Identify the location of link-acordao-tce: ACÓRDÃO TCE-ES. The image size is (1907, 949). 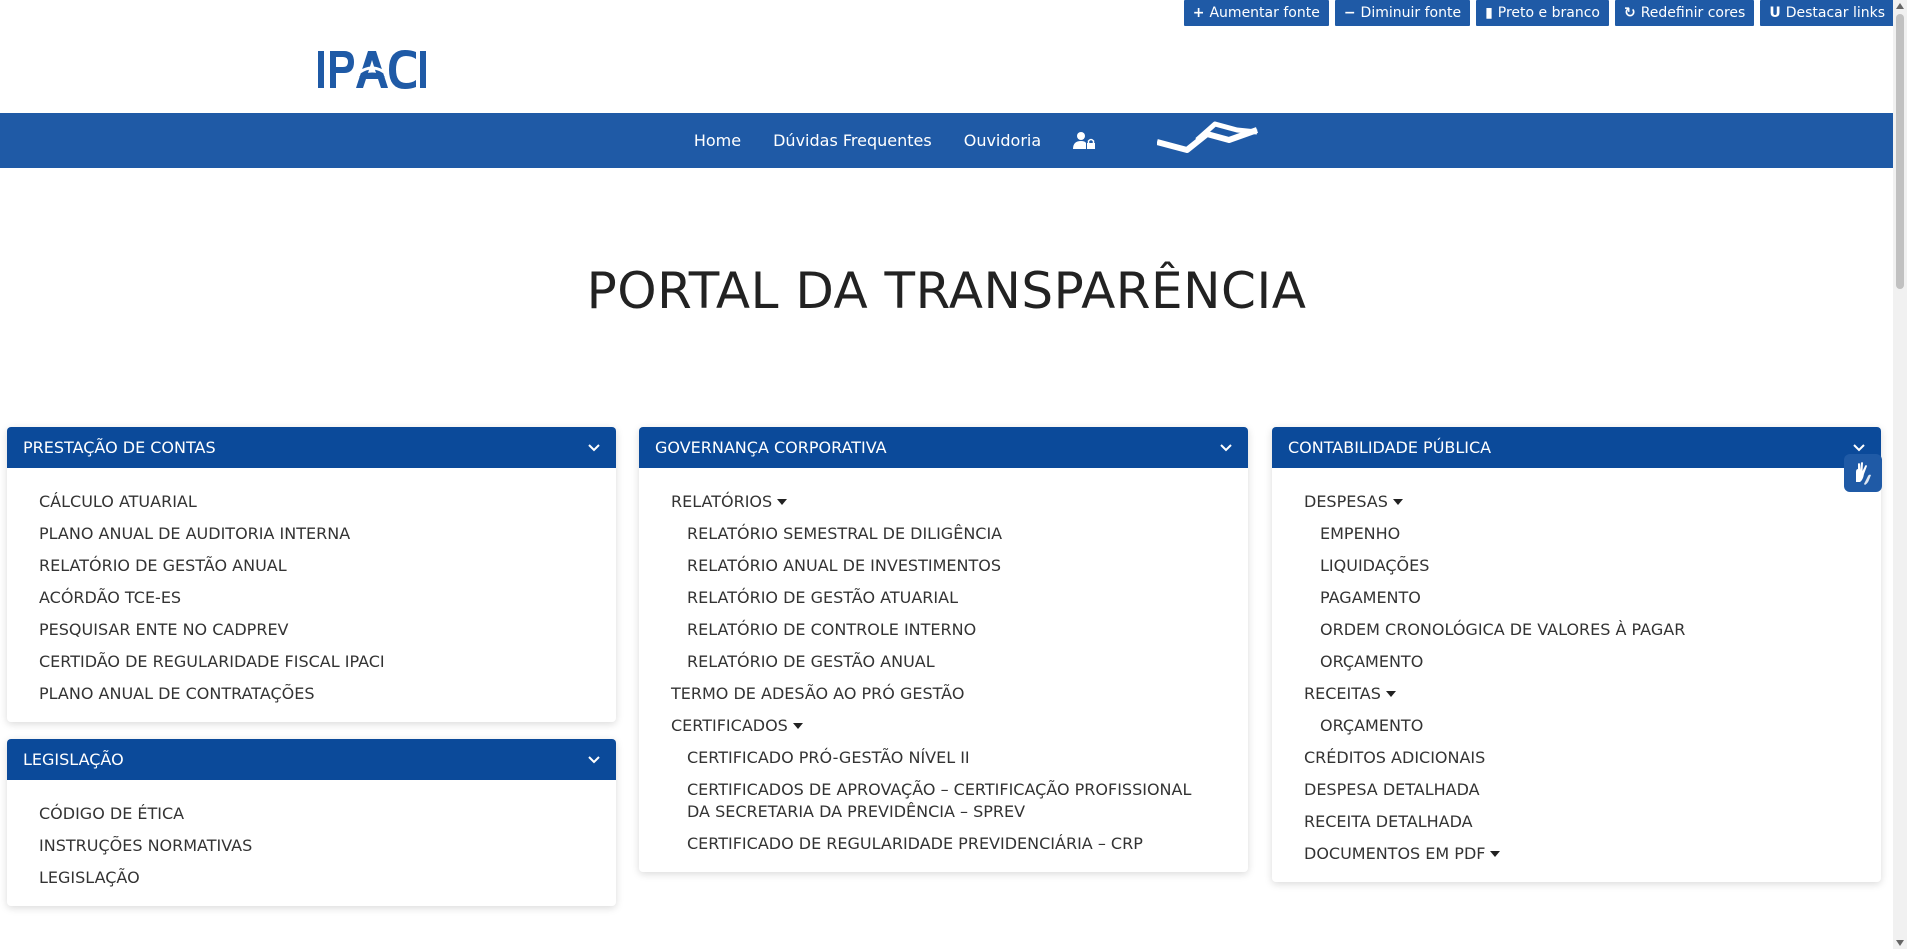
(311, 598).